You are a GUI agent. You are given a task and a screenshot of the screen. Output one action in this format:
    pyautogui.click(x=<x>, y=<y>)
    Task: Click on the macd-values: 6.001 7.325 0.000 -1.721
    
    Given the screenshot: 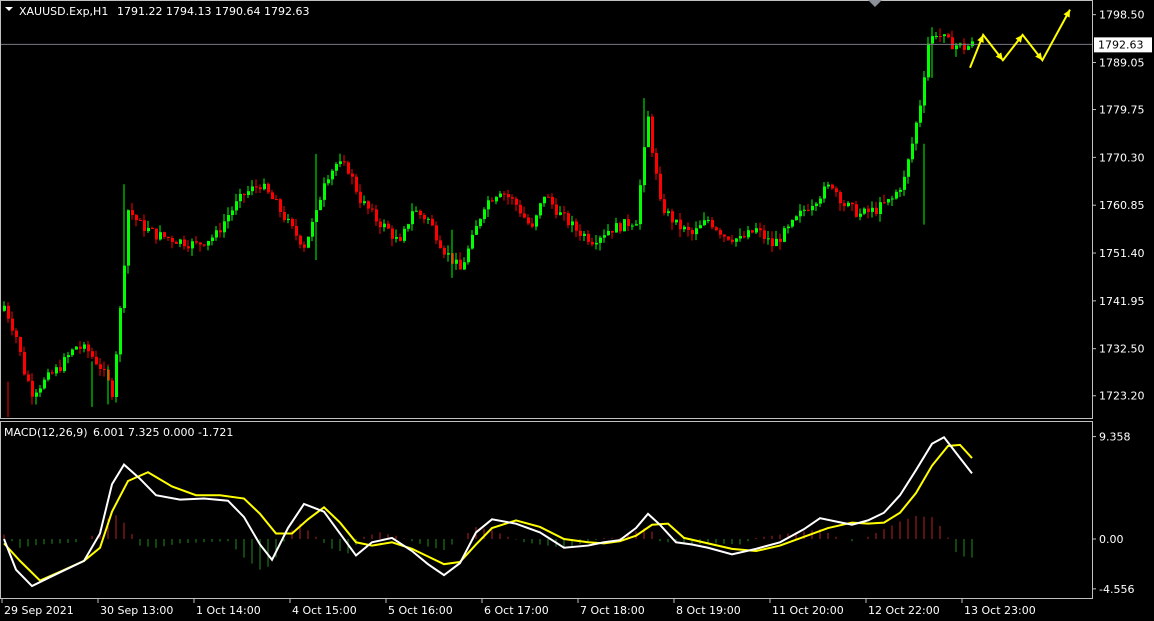 What is the action you would take?
    pyautogui.click(x=163, y=432)
    